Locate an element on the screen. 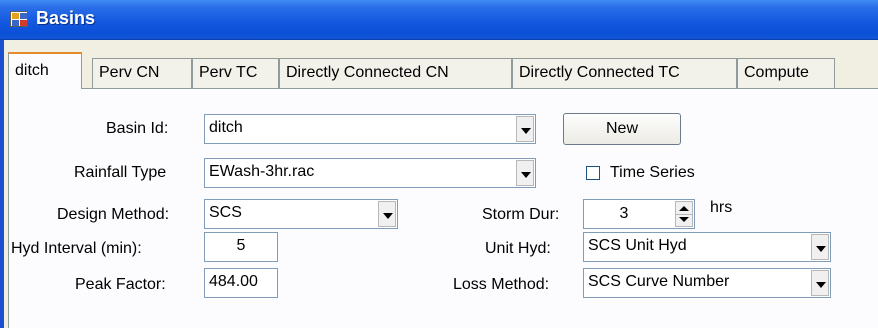 This screenshot has height=328, width=878. peak-factor-input: 484.00 is located at coordinates (241, 283).